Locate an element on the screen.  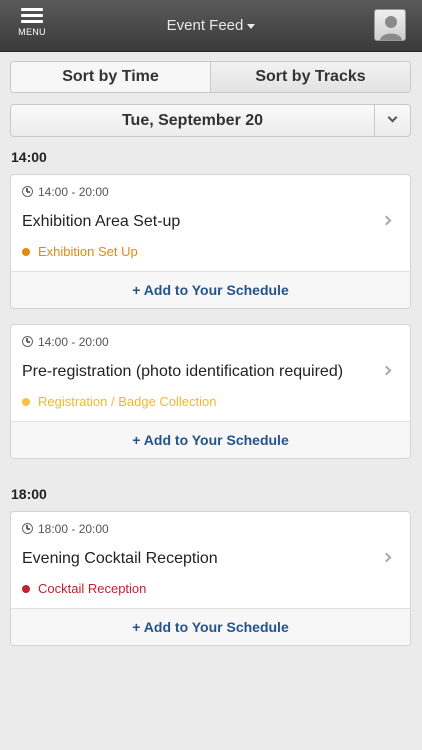
event-time: 18:00 - 20:00 is located at coordinates (65, 529).